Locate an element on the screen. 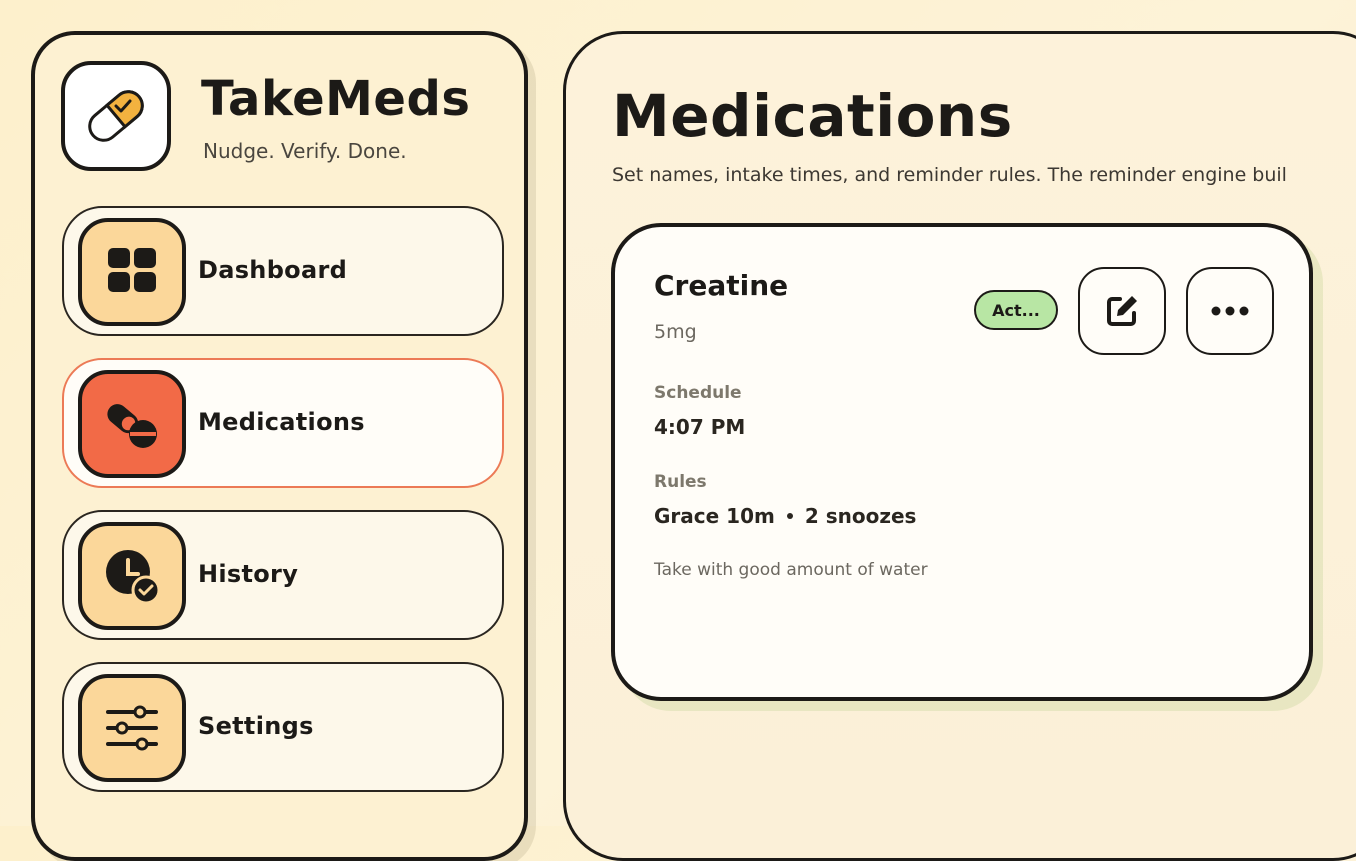 The width and height of the screenshot is (1356, 861). rule-snoozes: 2 snoozes is located at coordinates (860, 516).